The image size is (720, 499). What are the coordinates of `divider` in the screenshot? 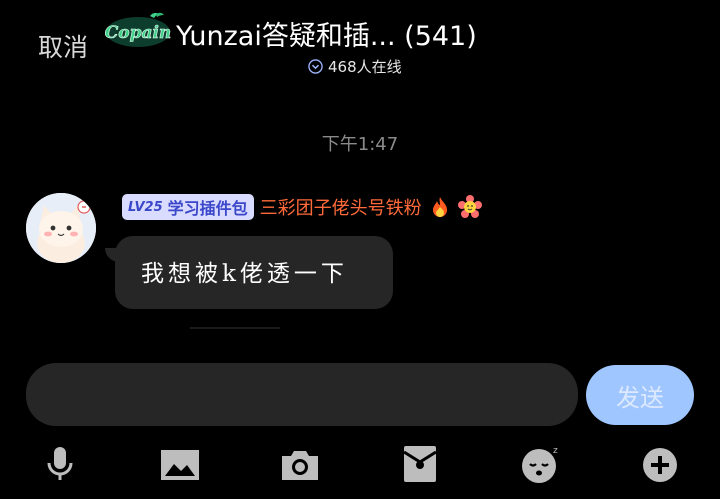 It's located at (235, 328).